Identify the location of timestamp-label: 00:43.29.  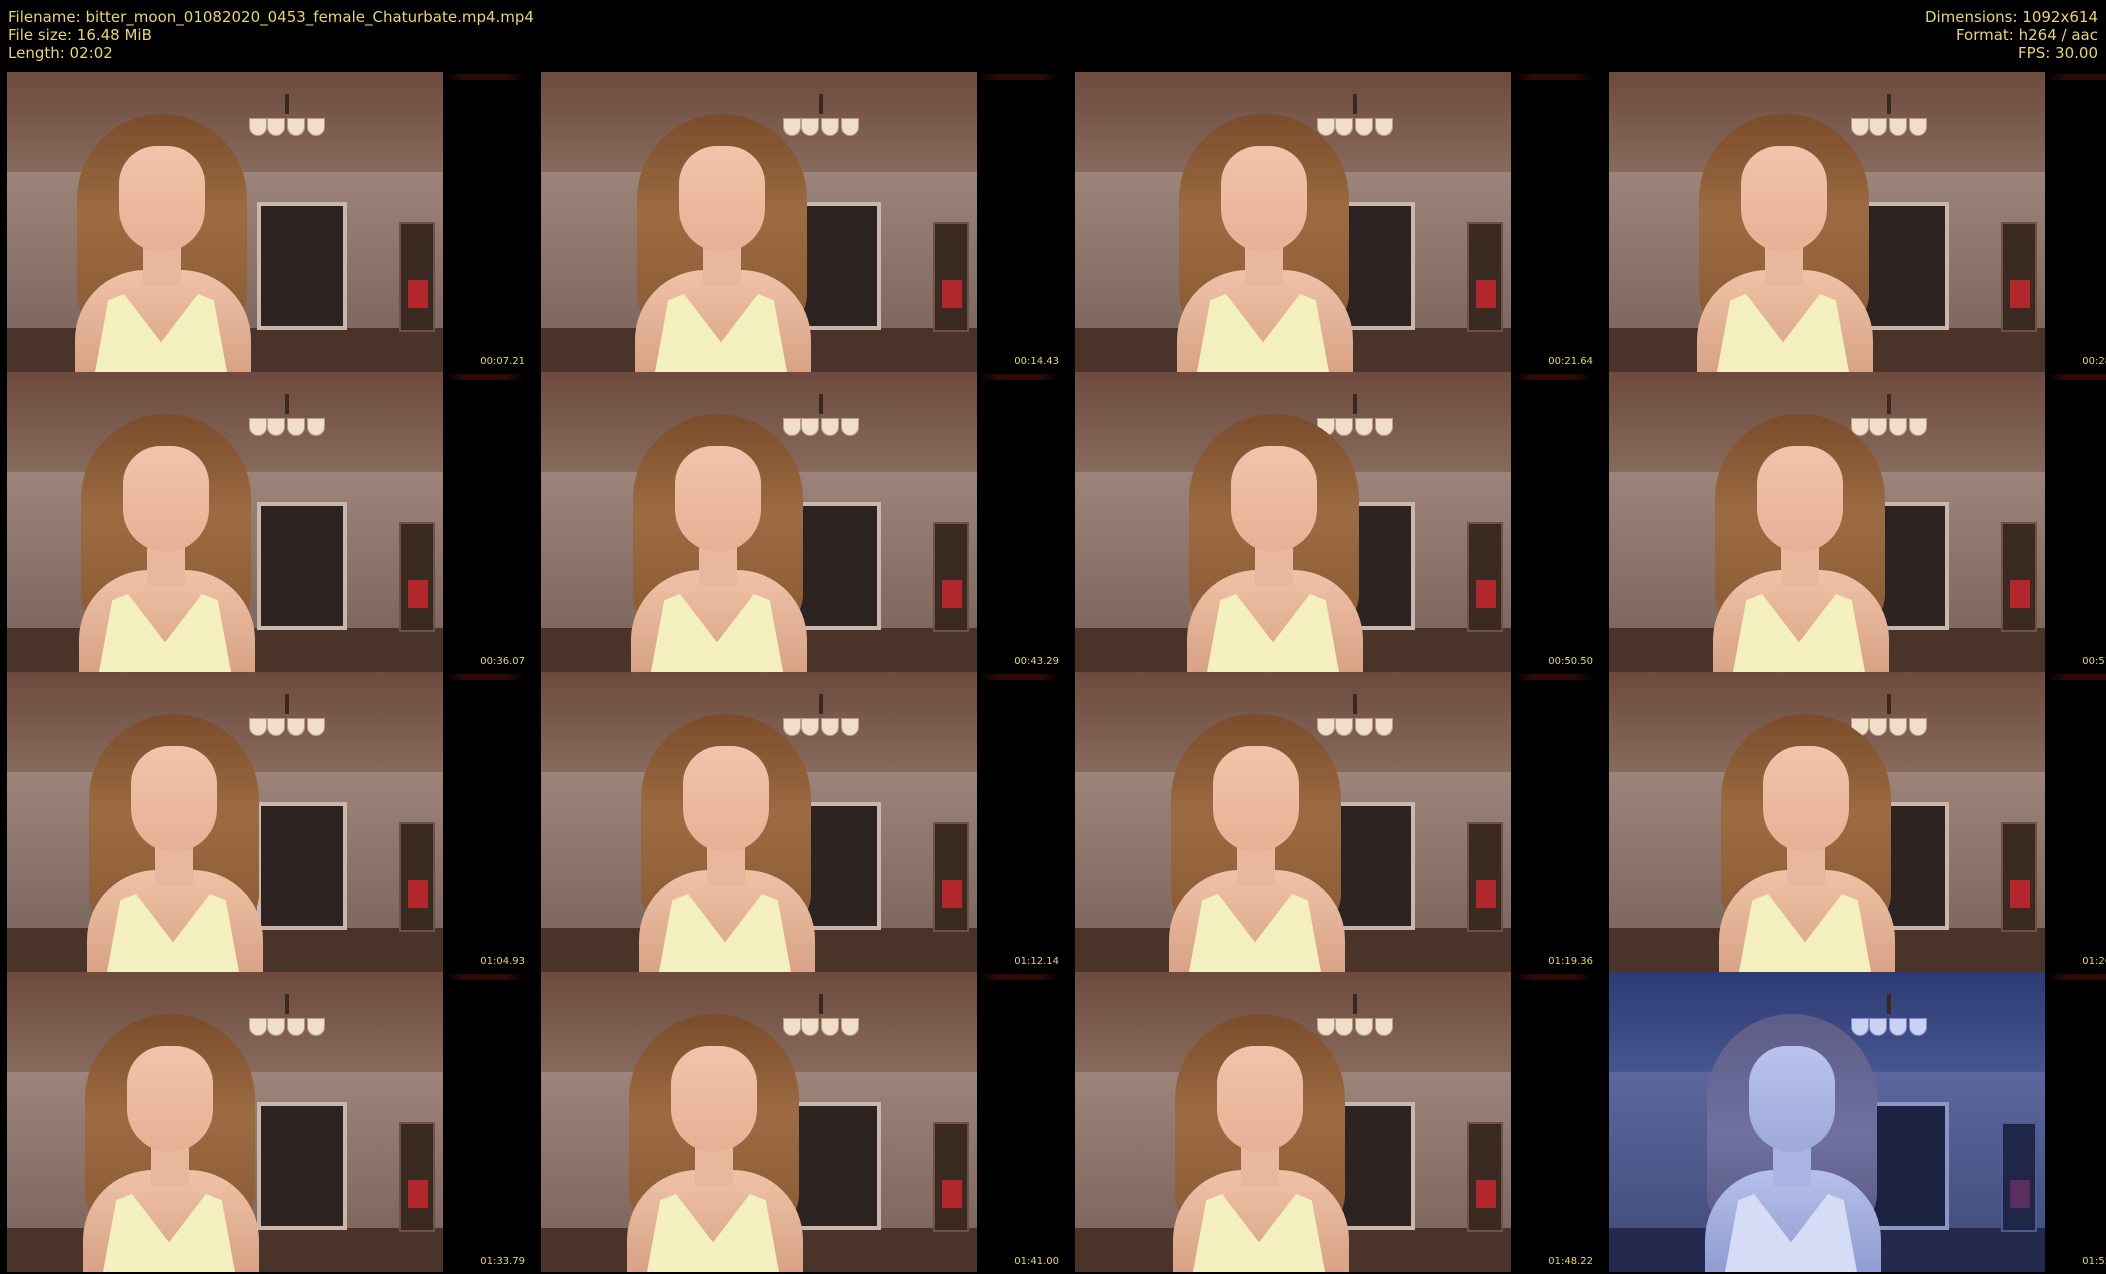
(1036, 661).